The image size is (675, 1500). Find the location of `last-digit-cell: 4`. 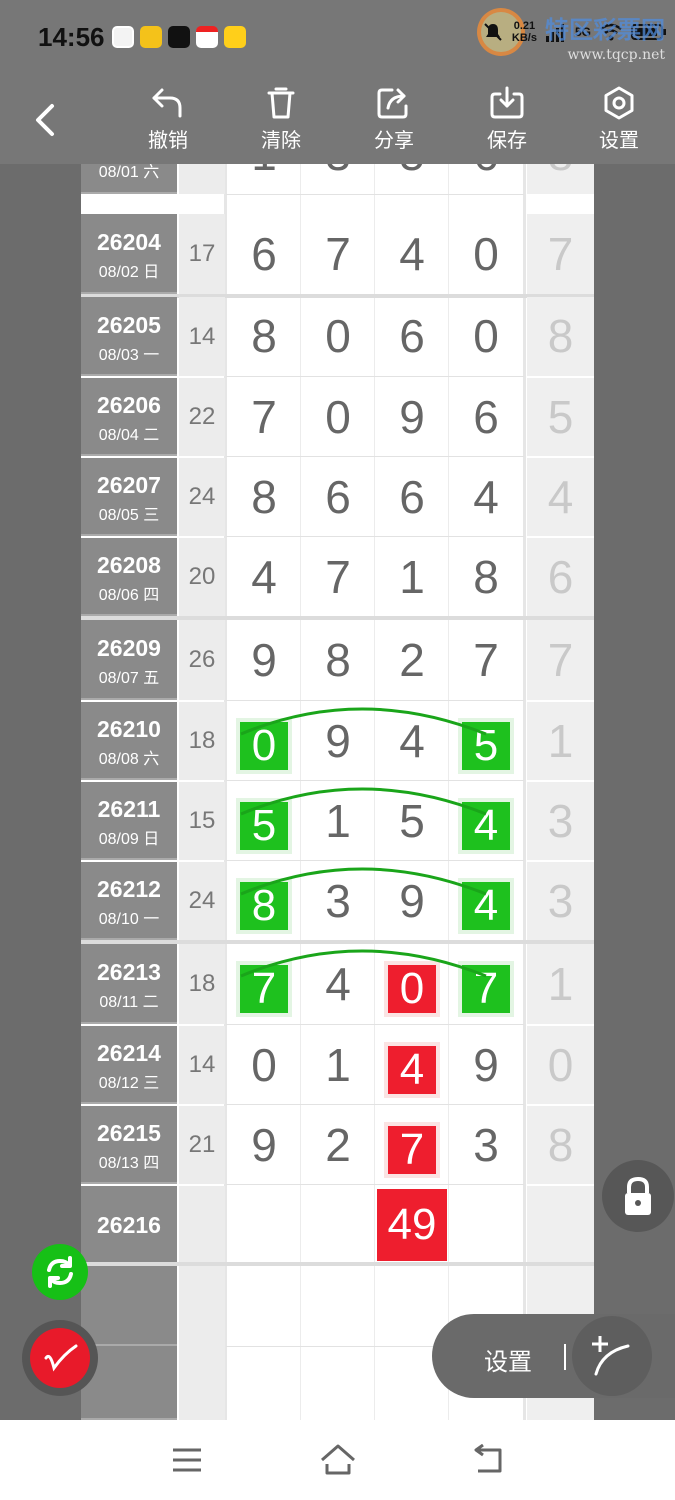

last-digit-cell: 4 is located at coordinates (560, 497).